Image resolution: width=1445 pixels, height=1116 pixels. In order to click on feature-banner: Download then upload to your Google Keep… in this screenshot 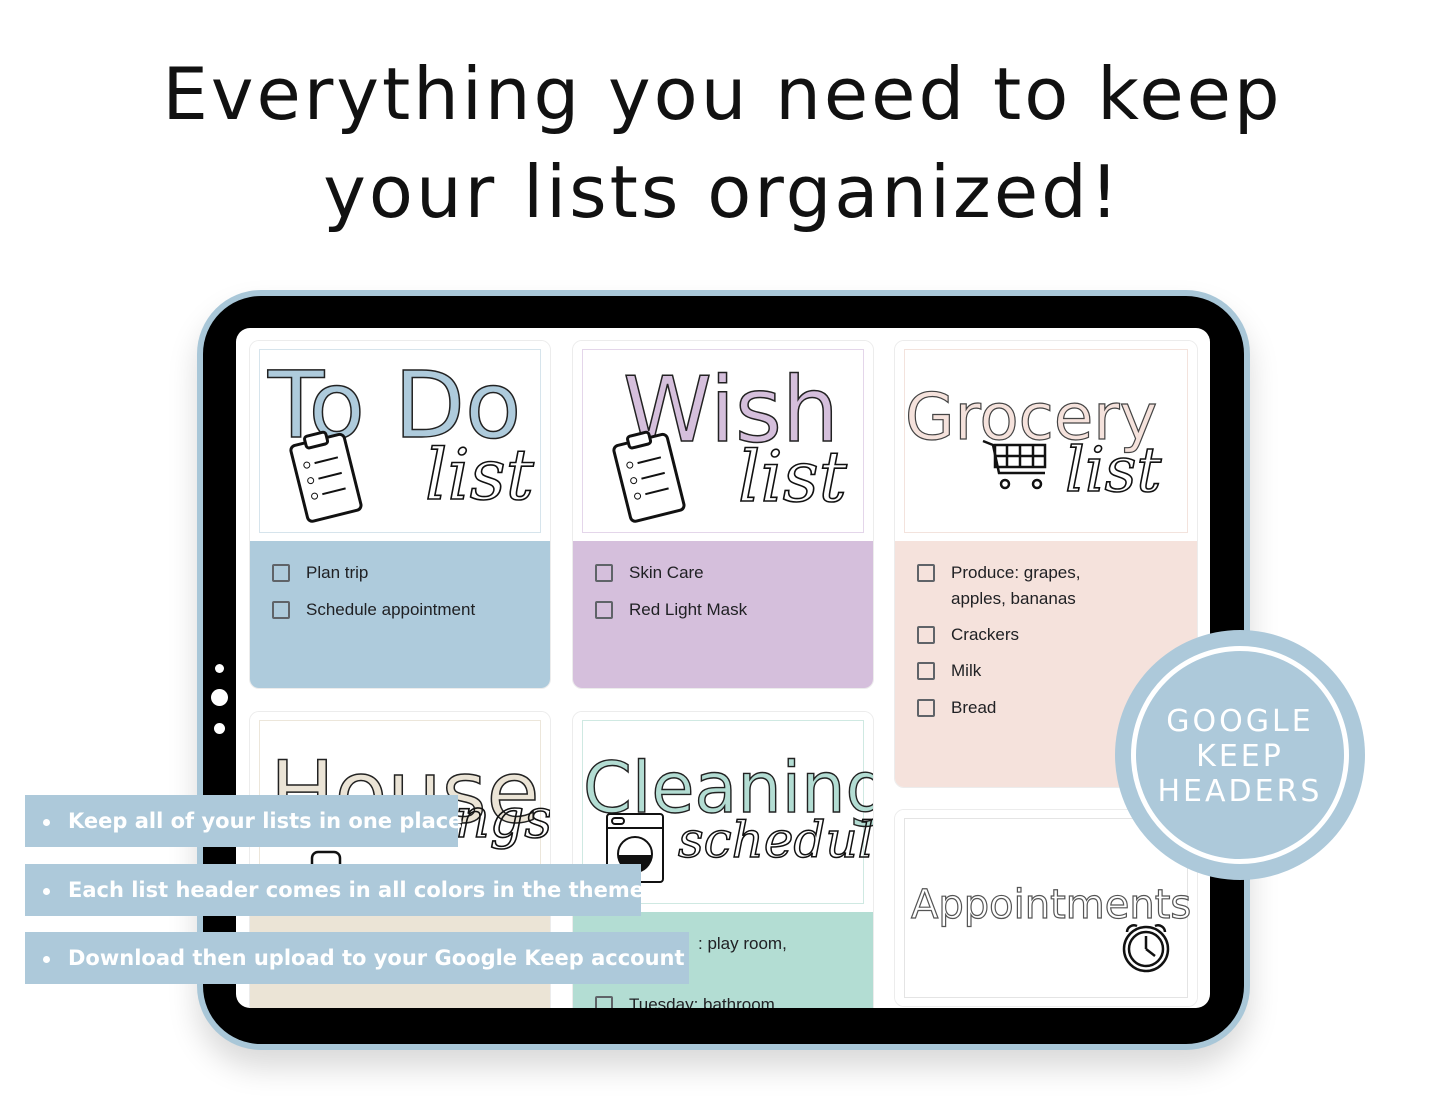, I will do `click(357, 958)`.